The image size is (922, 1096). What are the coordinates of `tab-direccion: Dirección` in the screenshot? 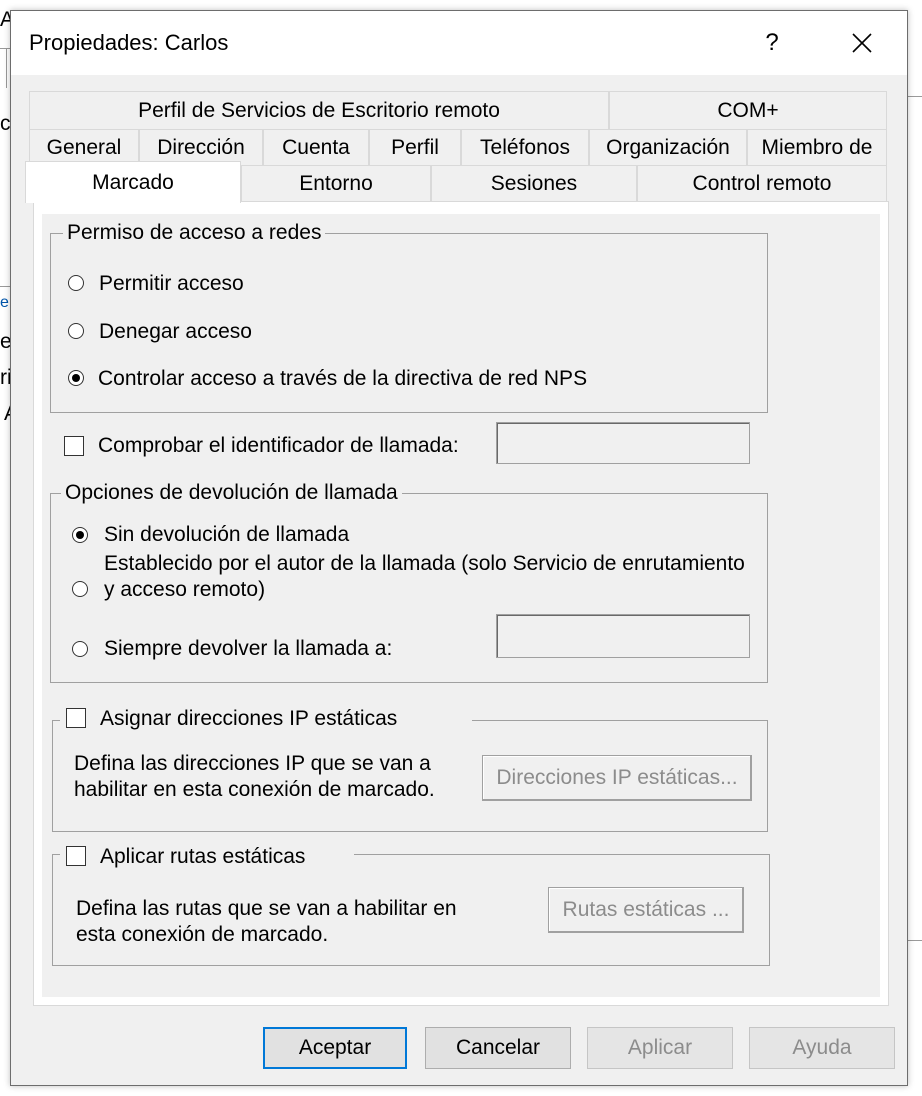 It's located at (201, 147).